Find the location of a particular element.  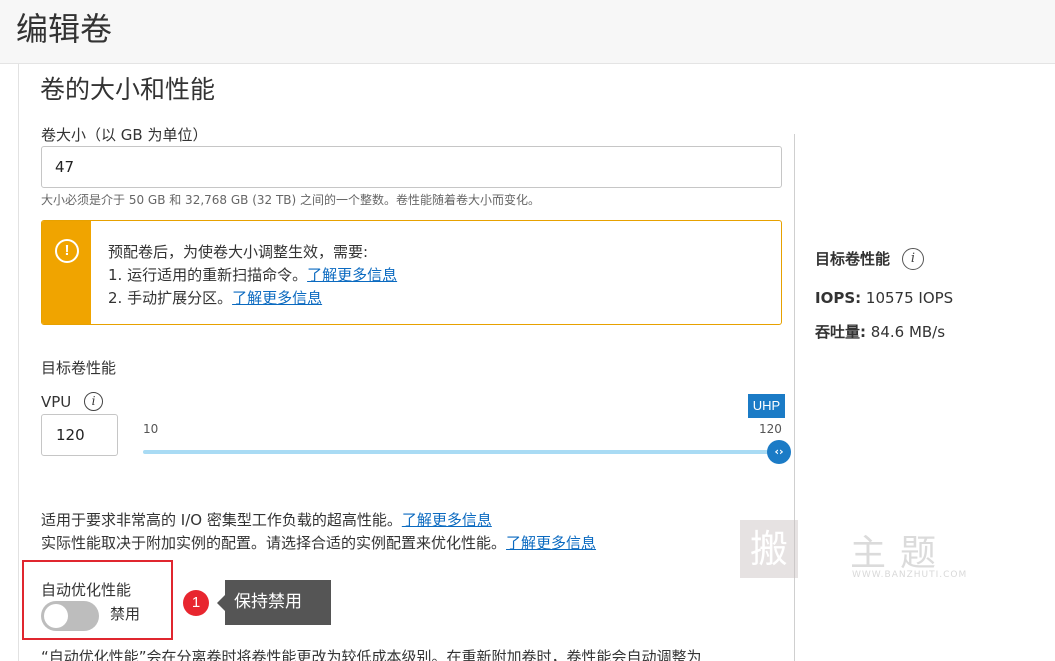

annotation-highlight-box is located at coordinates (97, 600).